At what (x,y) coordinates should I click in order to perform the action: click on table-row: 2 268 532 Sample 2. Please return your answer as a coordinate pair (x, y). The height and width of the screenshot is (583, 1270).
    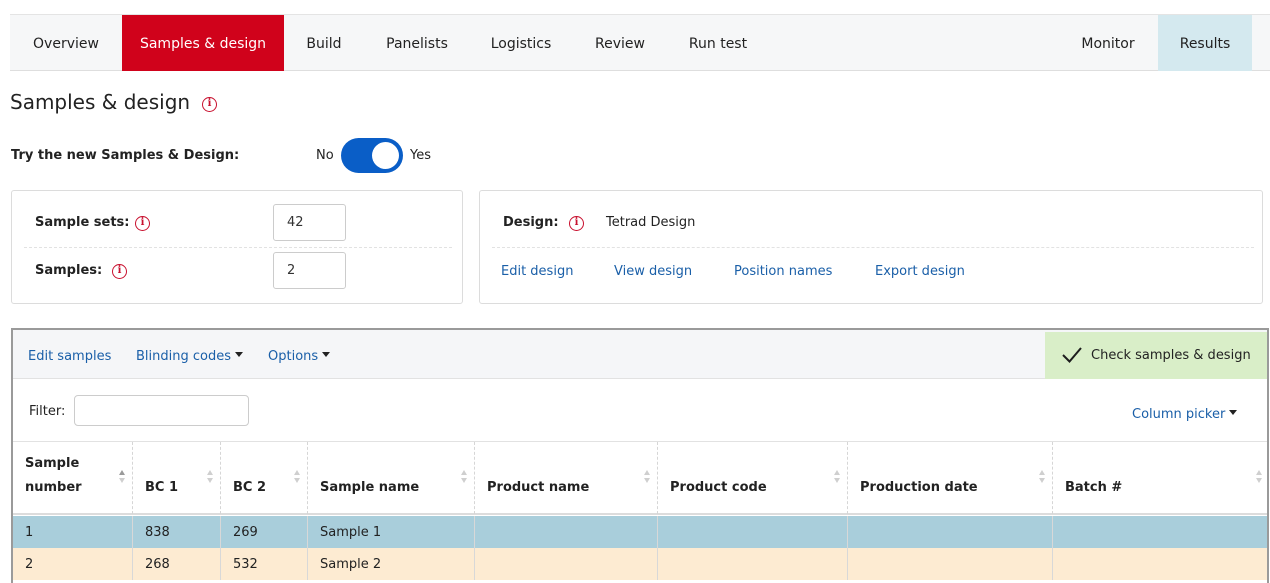
    Looking at the image, I should click on (640, 564).